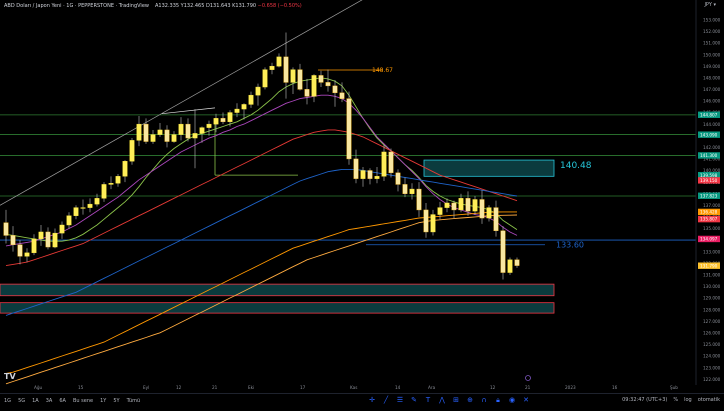 The image size is (724, 411). What do you see at coordinates (81, 387) in the screenshot?
I see `time-tick-label: 15` at bounding box center [81, 387].